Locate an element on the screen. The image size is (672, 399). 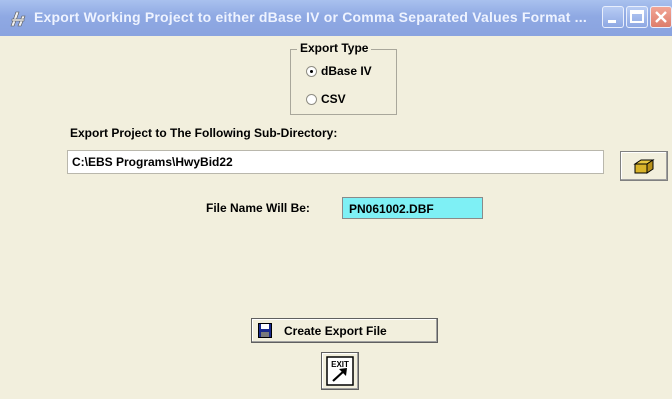
close-button is located at coordinates (661, 17).